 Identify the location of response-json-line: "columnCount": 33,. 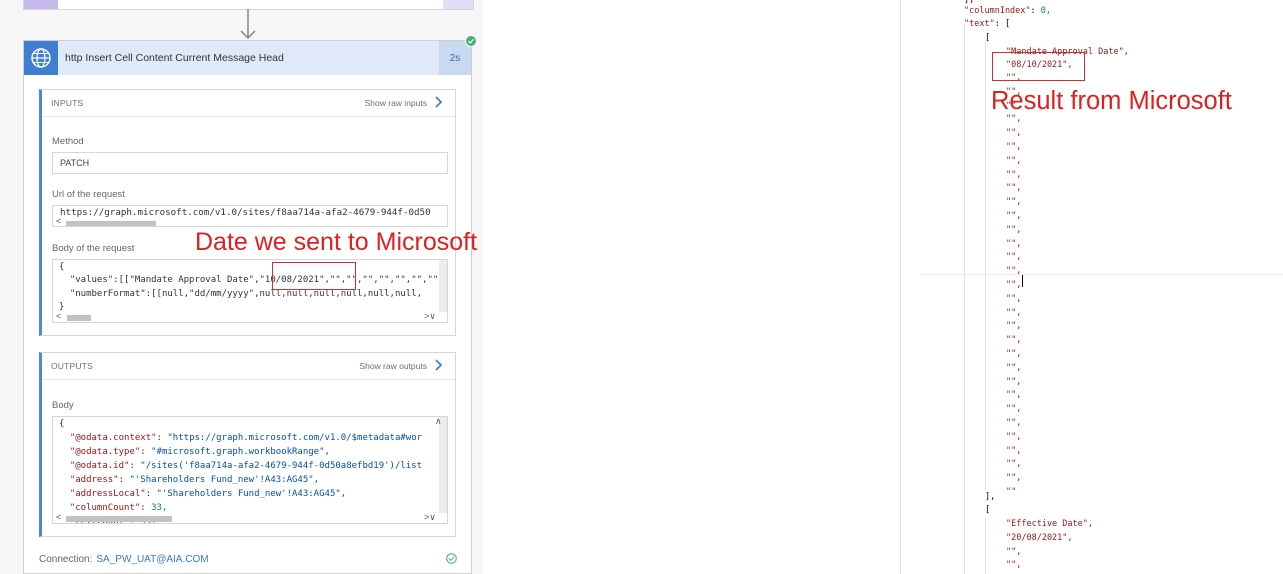
(113, 508).